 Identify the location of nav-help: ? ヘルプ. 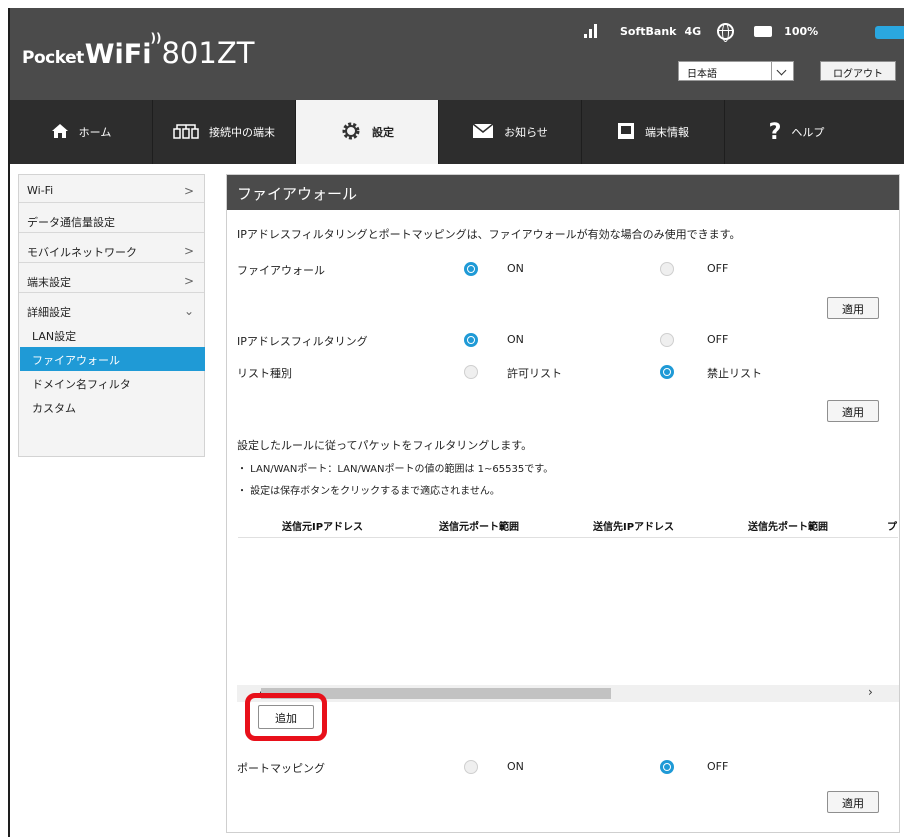
(796, 132).